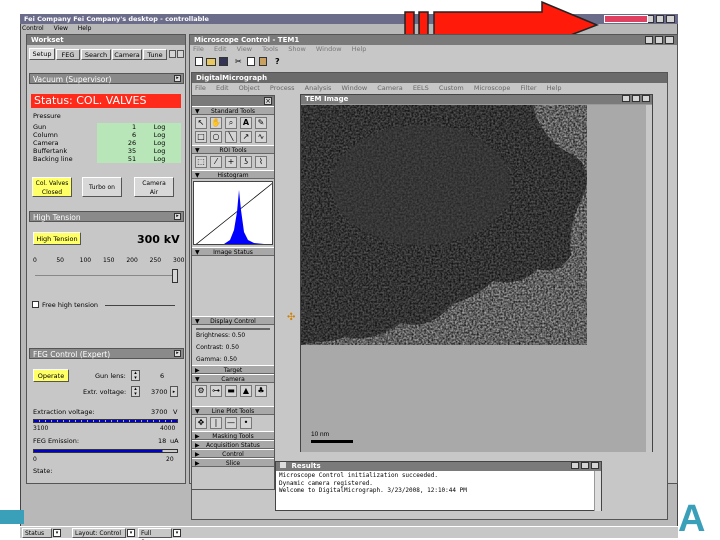  I want to click on tab-setup: Setup, so click(42, 54).